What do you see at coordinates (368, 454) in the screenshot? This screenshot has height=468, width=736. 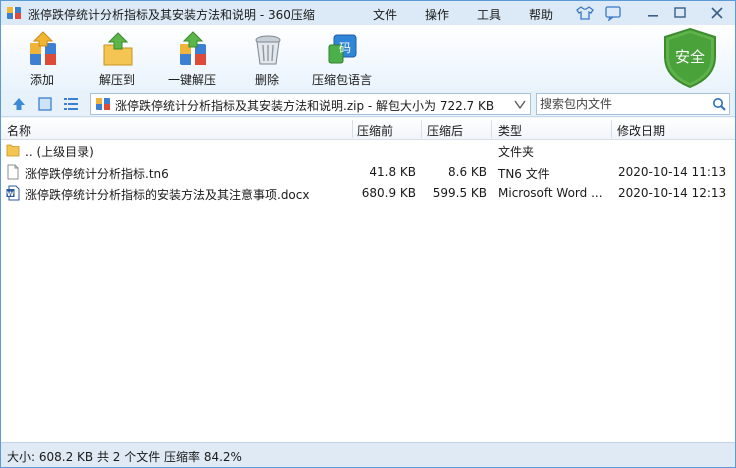 I see `status-bar: 大小: 608.2 KB 共 2 个文件 压缩率 84.2%` at bounding box center [368, 454].